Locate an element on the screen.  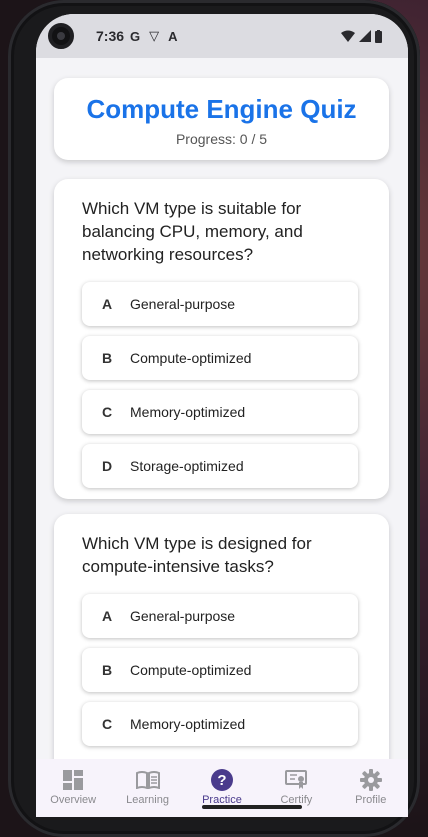
help-circle-icon: ? is located at coordinates (221, 780).